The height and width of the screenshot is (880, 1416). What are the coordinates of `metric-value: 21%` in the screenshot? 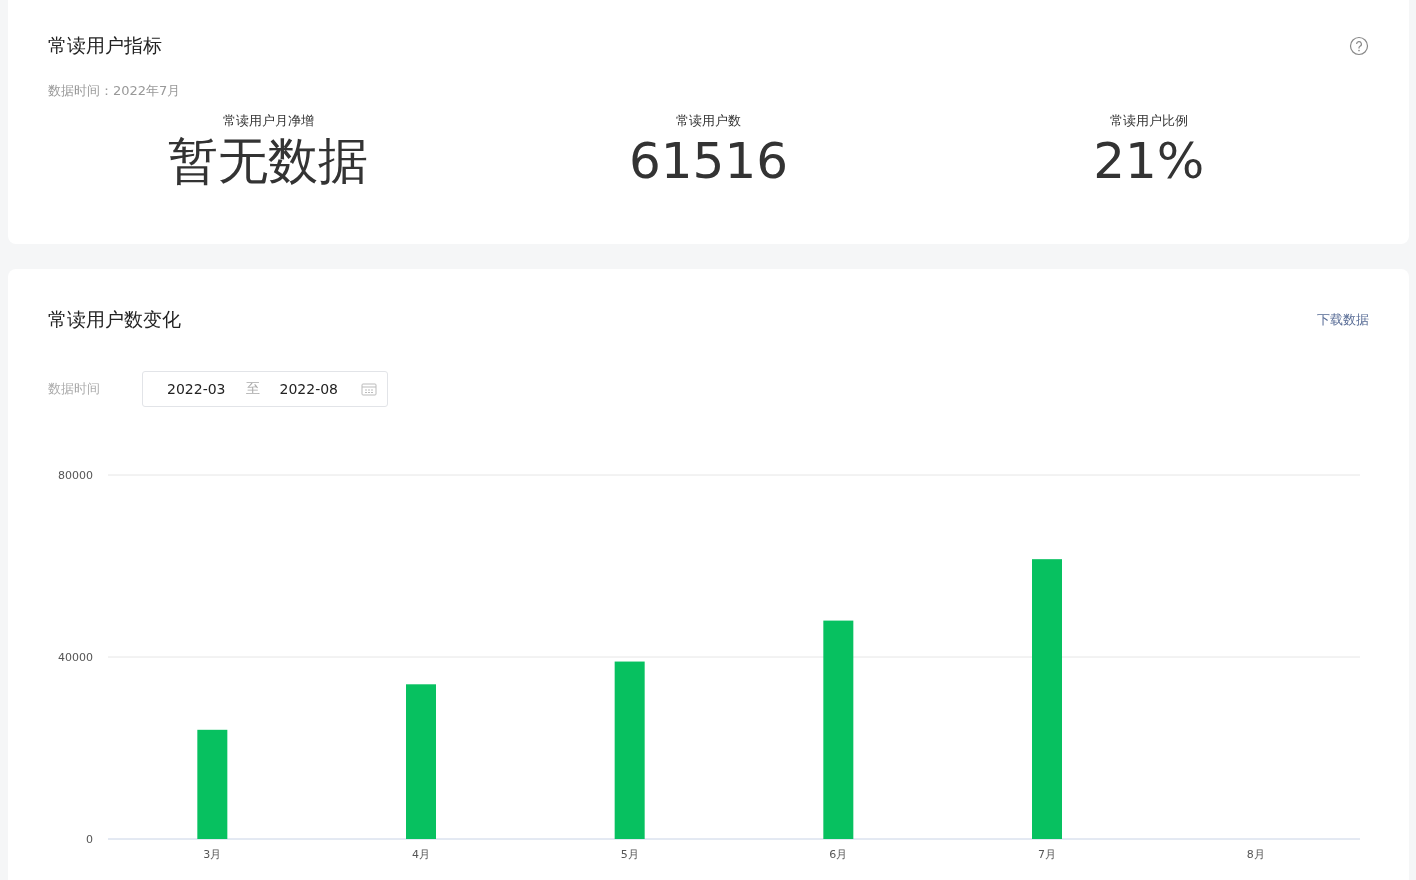 It's located at (1149, 161).